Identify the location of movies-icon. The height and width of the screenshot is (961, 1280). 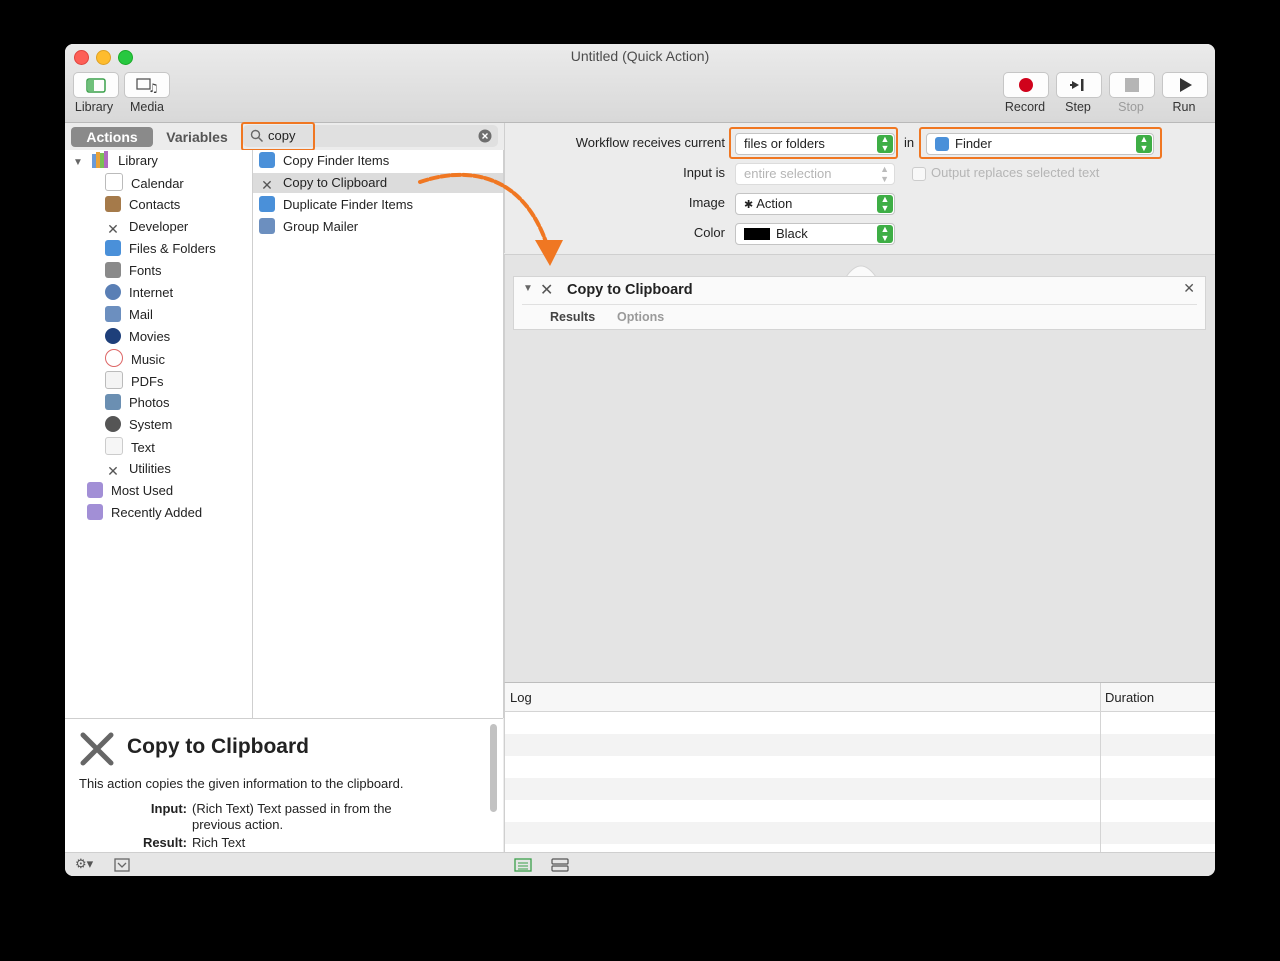
(113, 336).